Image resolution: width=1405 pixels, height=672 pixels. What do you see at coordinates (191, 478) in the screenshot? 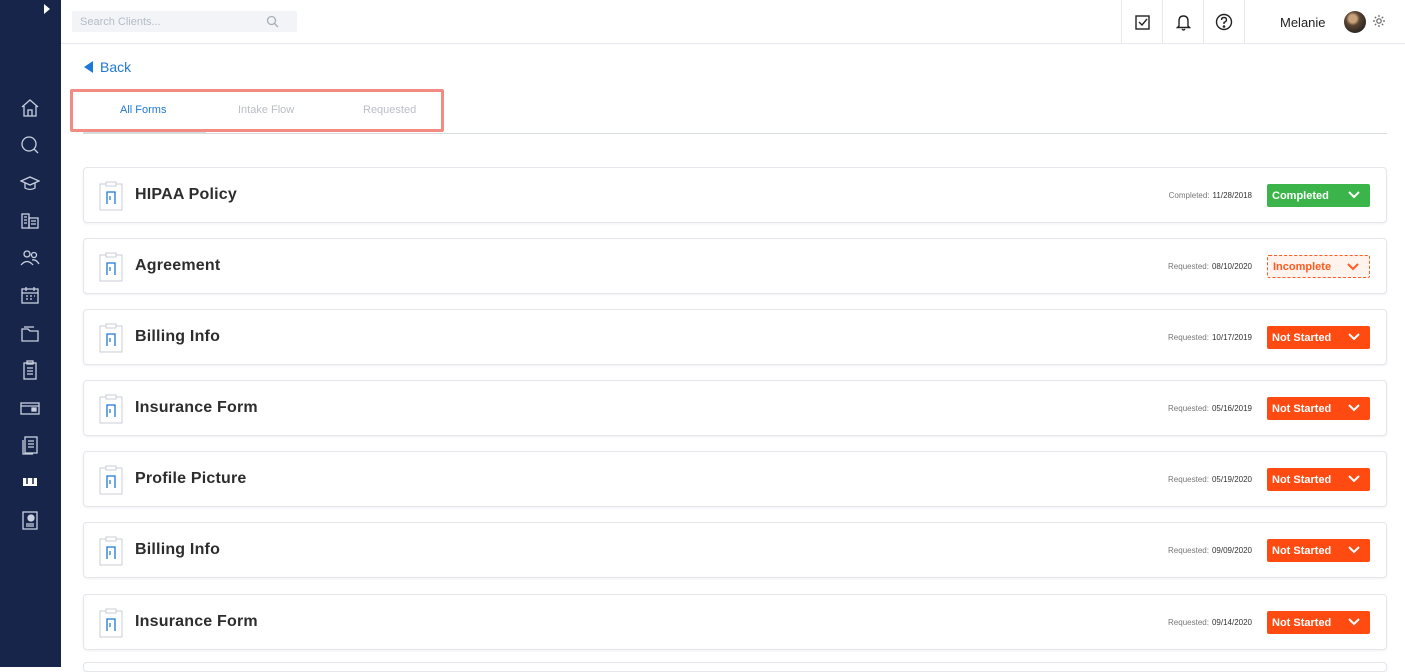
I see `form-title: Profile Picture` at bounding box center [191, 478].